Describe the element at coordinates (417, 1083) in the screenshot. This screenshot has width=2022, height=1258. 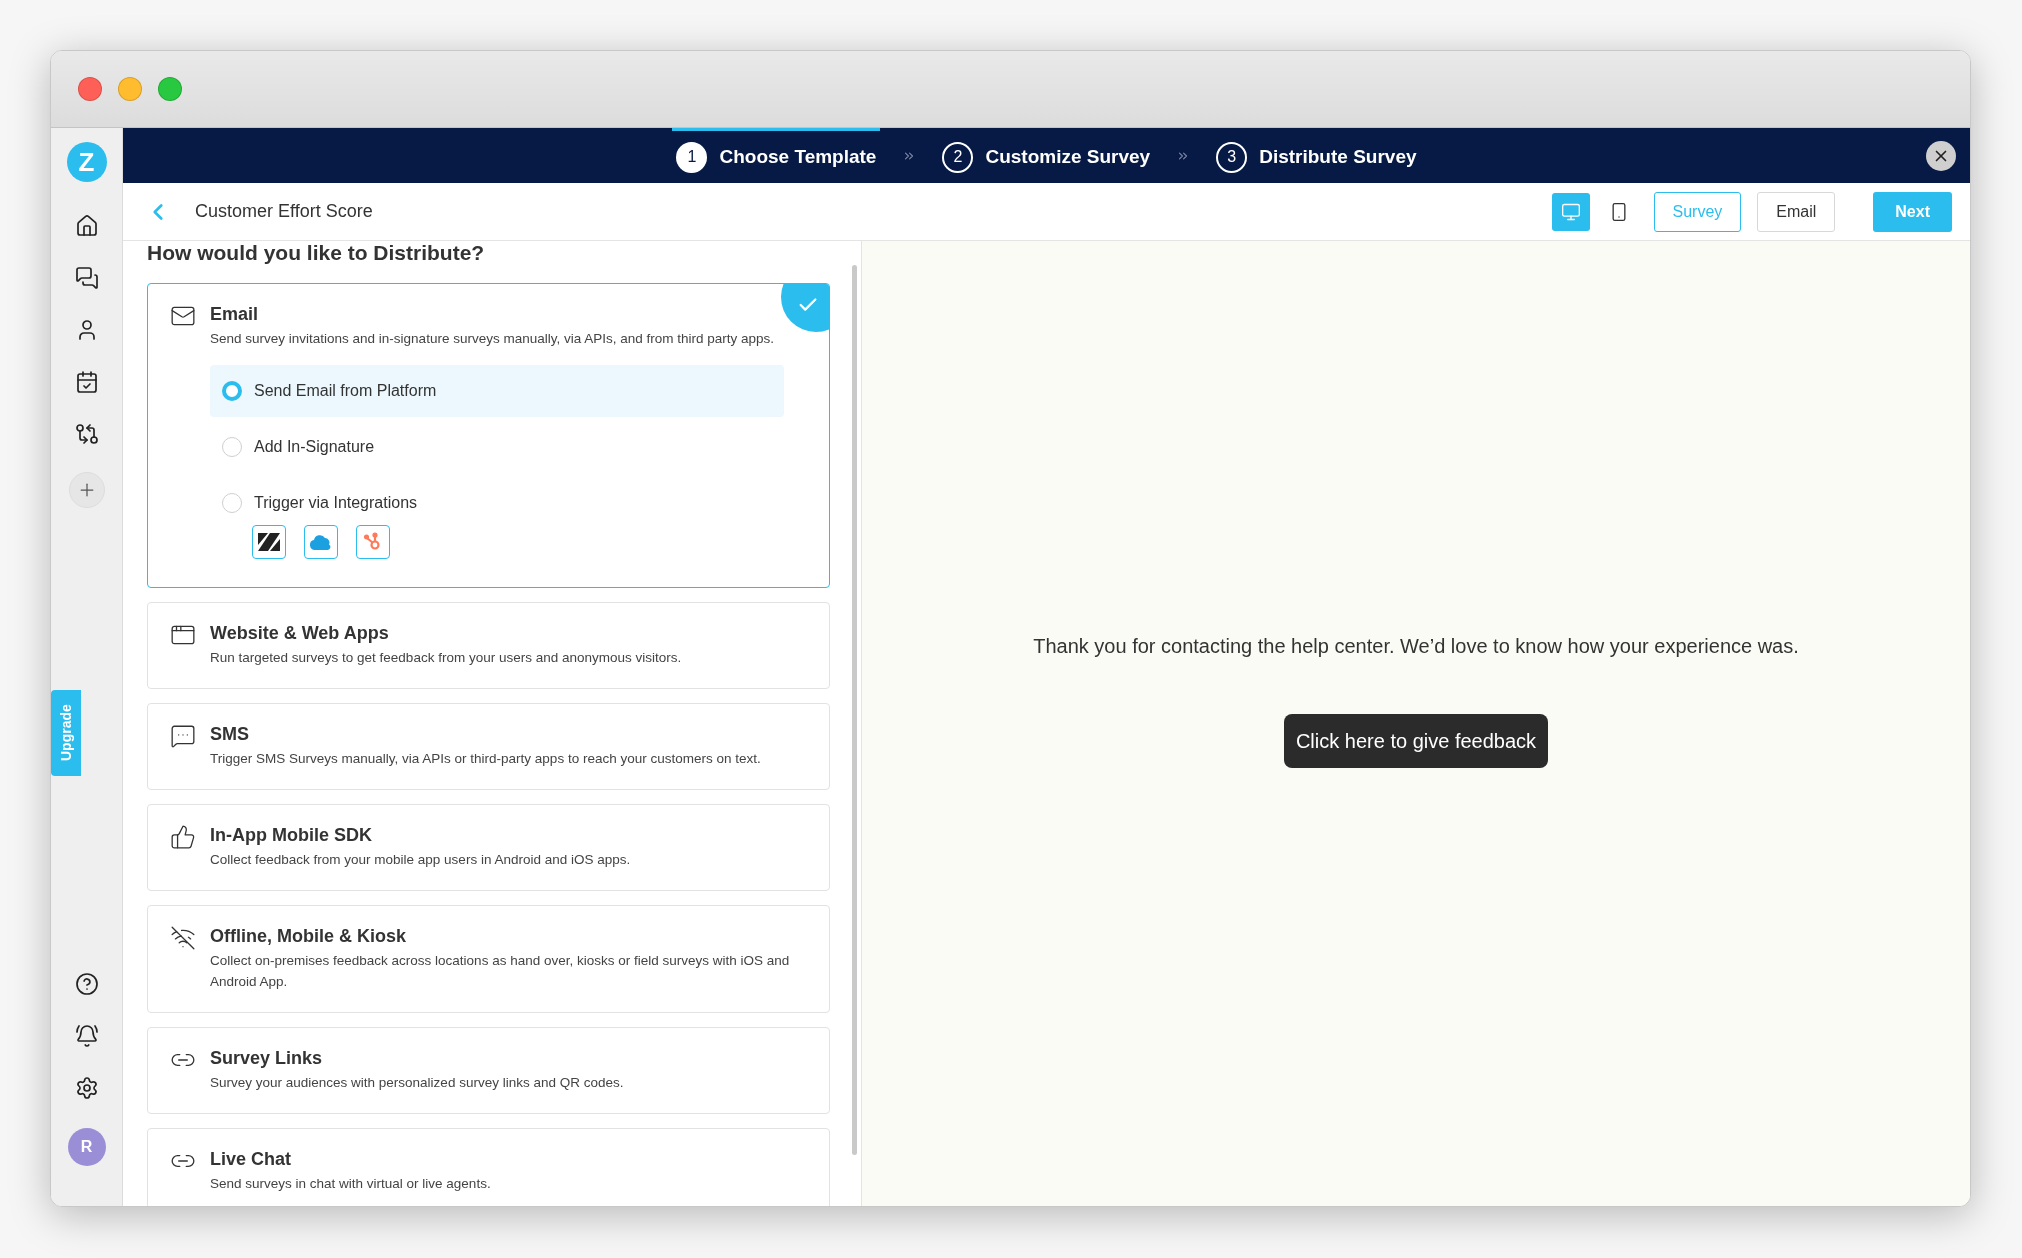
I see `card-description: Survey your audiences with personalized survey links and QR codes.` at that location.